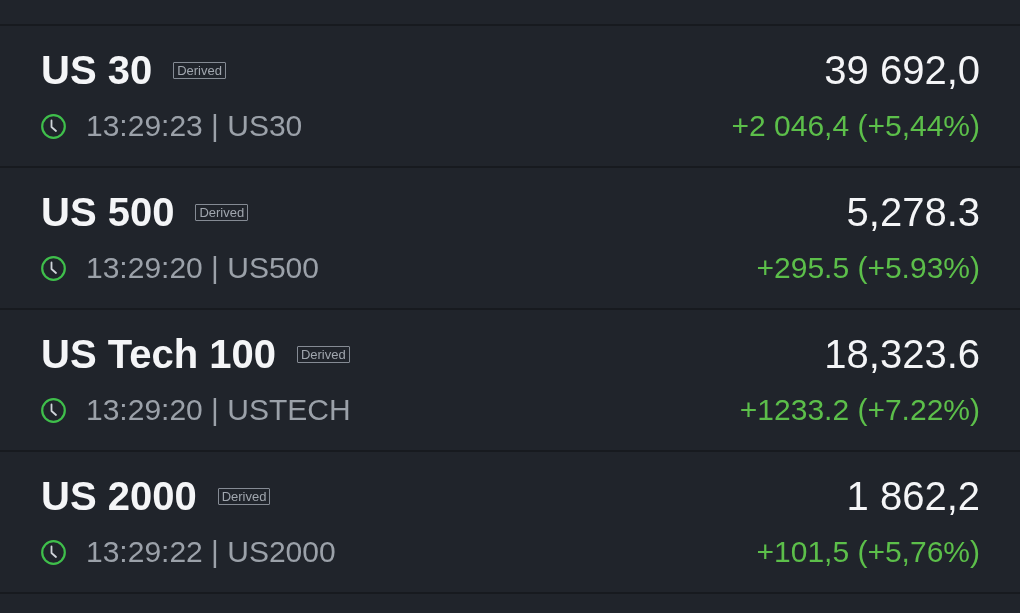  What do you see at coordinates (868, 552) in the screenshot?
I see `price-change: +101,5 (+5,76%)` at bounding box center [868, 552].